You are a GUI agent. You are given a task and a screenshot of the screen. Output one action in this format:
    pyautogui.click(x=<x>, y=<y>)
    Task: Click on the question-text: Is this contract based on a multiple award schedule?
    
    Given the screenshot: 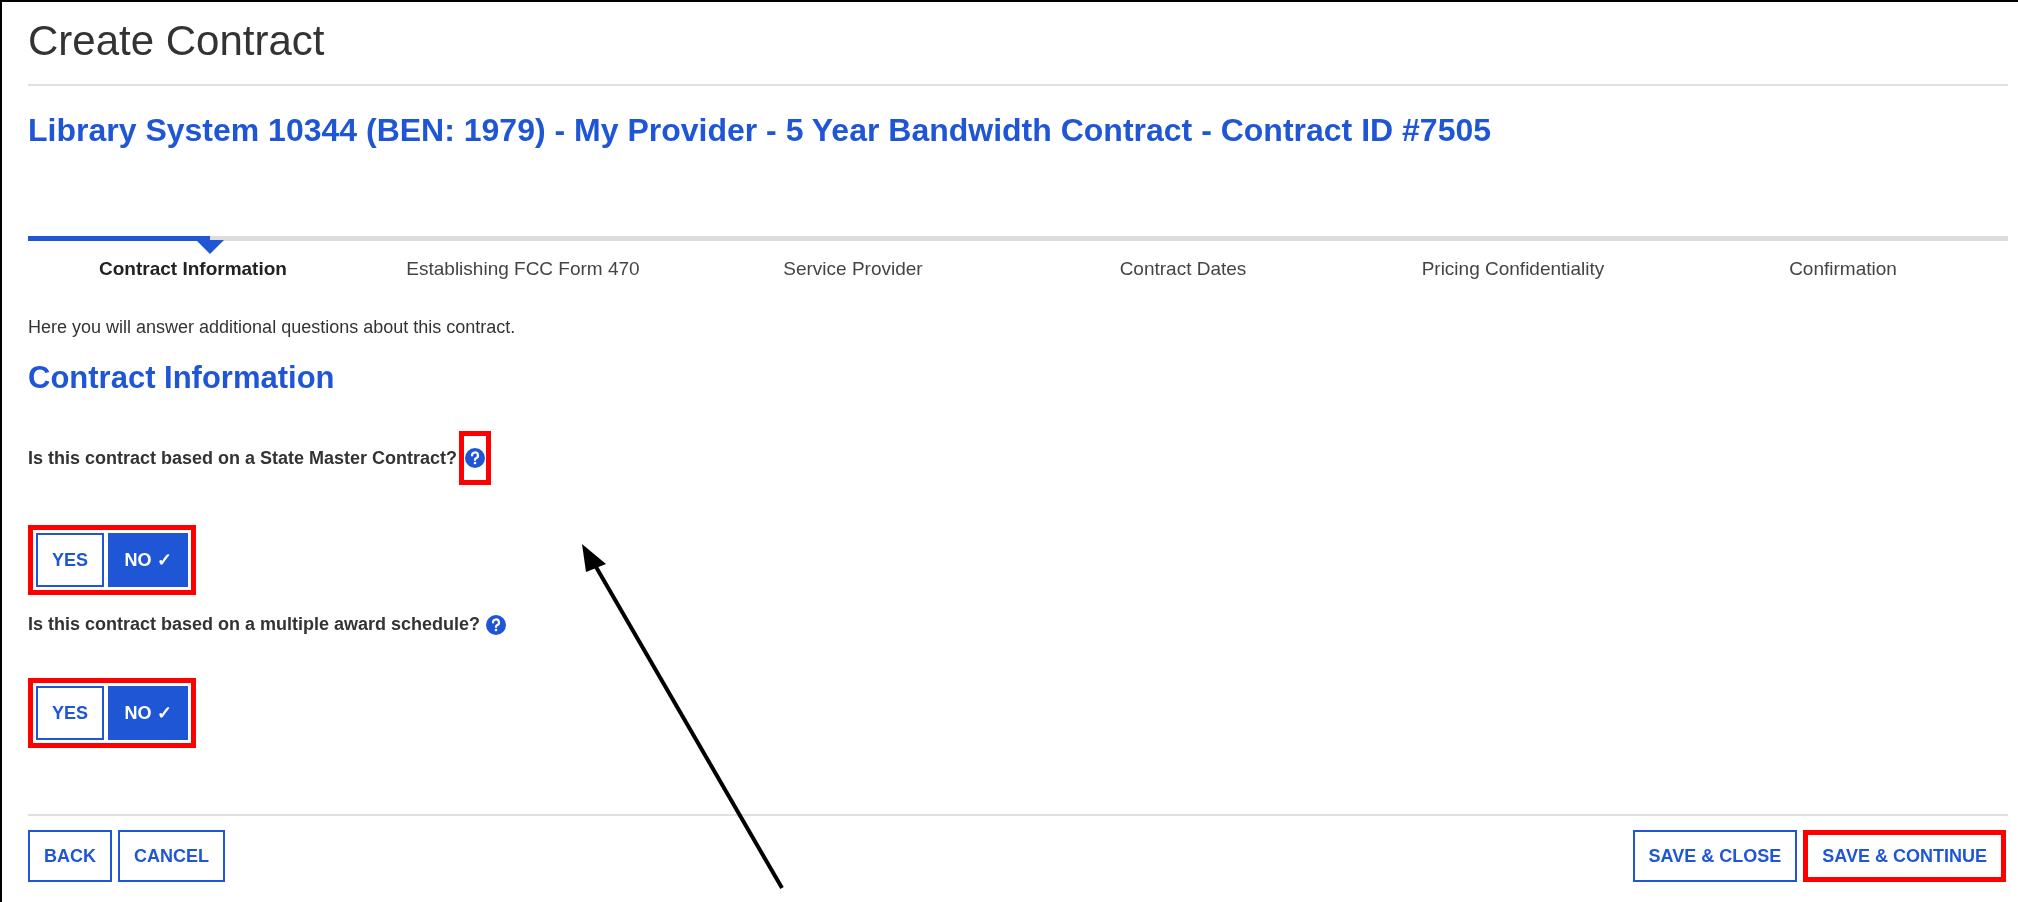 What is the action you would take?
    pyautogui.click(x=254, y=624)
    